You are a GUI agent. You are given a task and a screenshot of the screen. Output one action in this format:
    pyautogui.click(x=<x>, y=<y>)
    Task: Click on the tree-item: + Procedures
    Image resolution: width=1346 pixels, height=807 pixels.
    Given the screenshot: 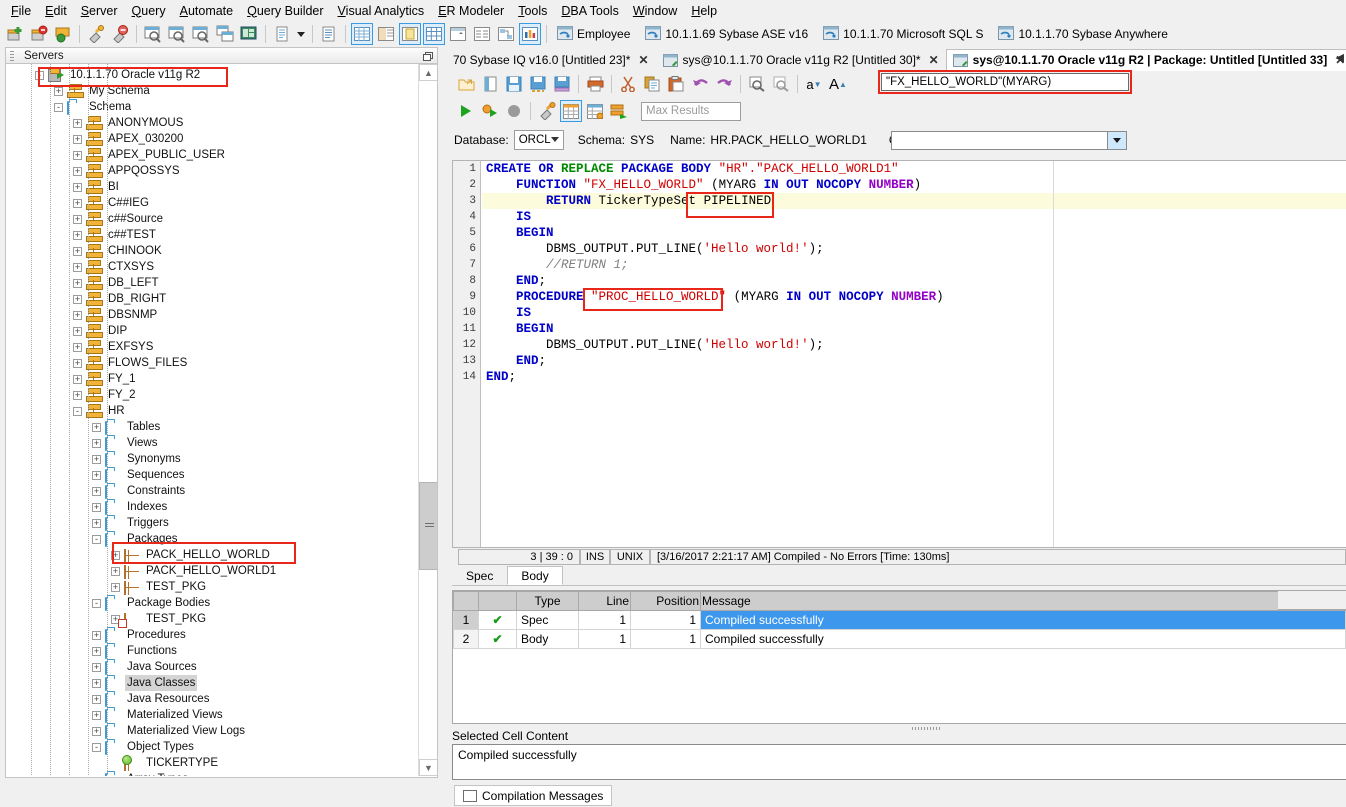 What is the action you would take?
    pyautogui.click(x=212, y=635)
    